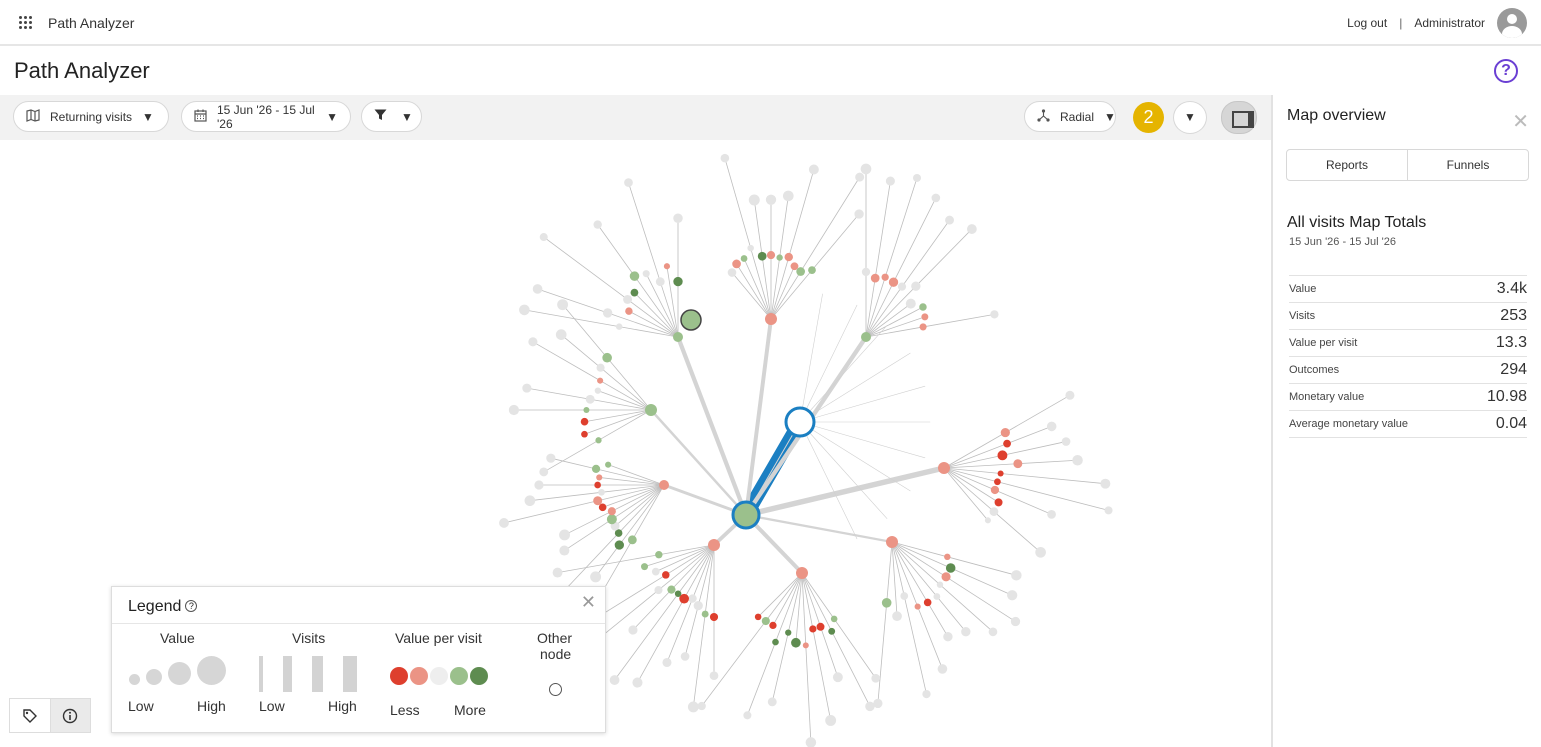 This screenshot has height=747, width=1541. Describe the element at coordinates (588, 602) in the screenshot. I see `close-icon: ✕` at that location.